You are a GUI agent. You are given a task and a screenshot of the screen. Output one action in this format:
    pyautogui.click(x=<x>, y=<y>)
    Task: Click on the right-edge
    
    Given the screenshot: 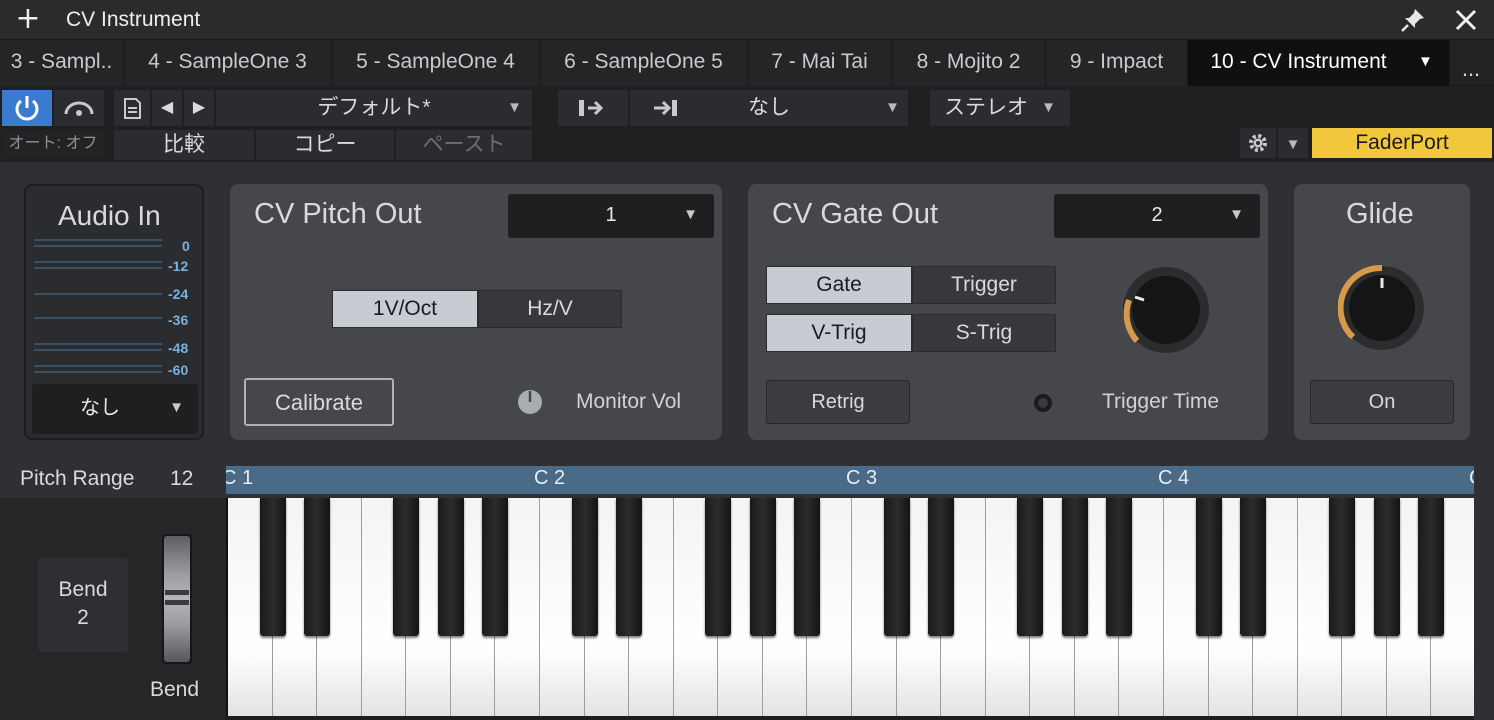 What is the action you would take?
    pyautogui.click(x=1484, y=591)
    